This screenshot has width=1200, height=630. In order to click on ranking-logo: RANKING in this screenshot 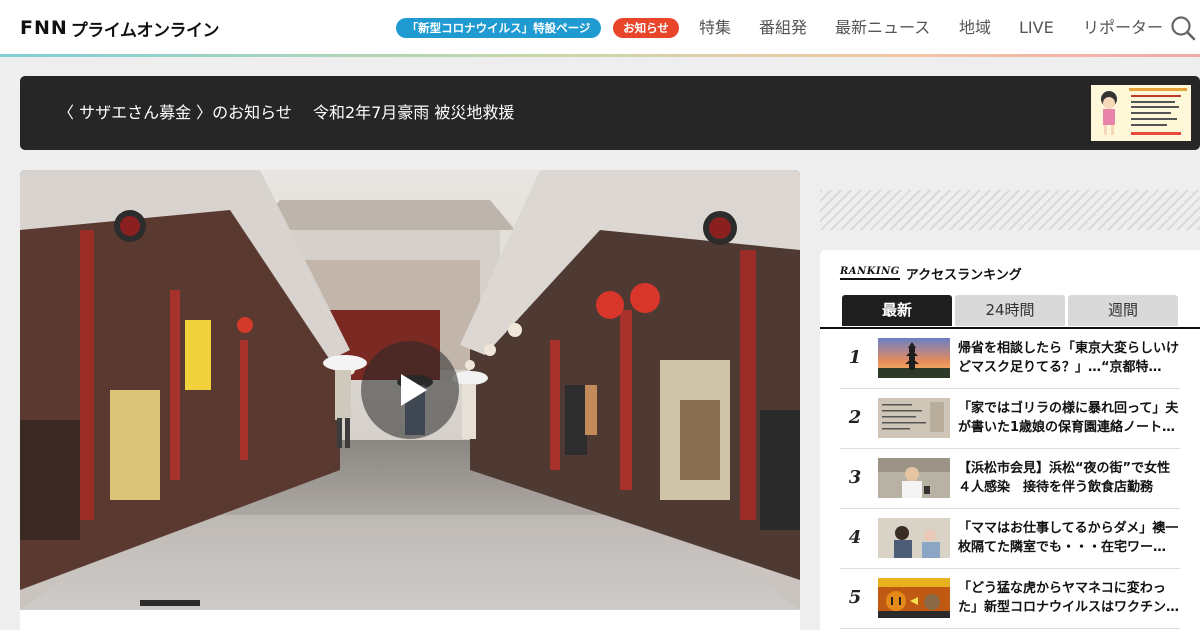, I will do `click(870, 273)`.